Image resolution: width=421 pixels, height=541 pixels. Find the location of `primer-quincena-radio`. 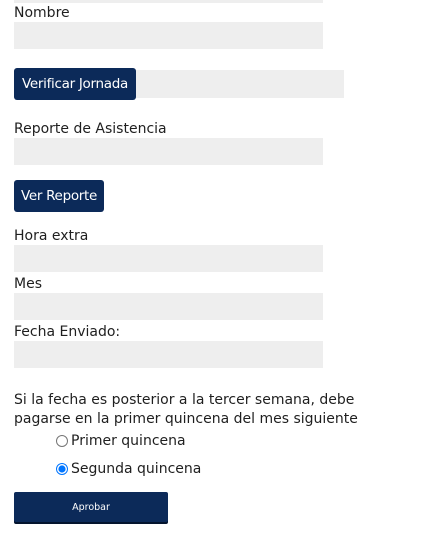

primer-quincena-radio is located at coordinates (62, 441).